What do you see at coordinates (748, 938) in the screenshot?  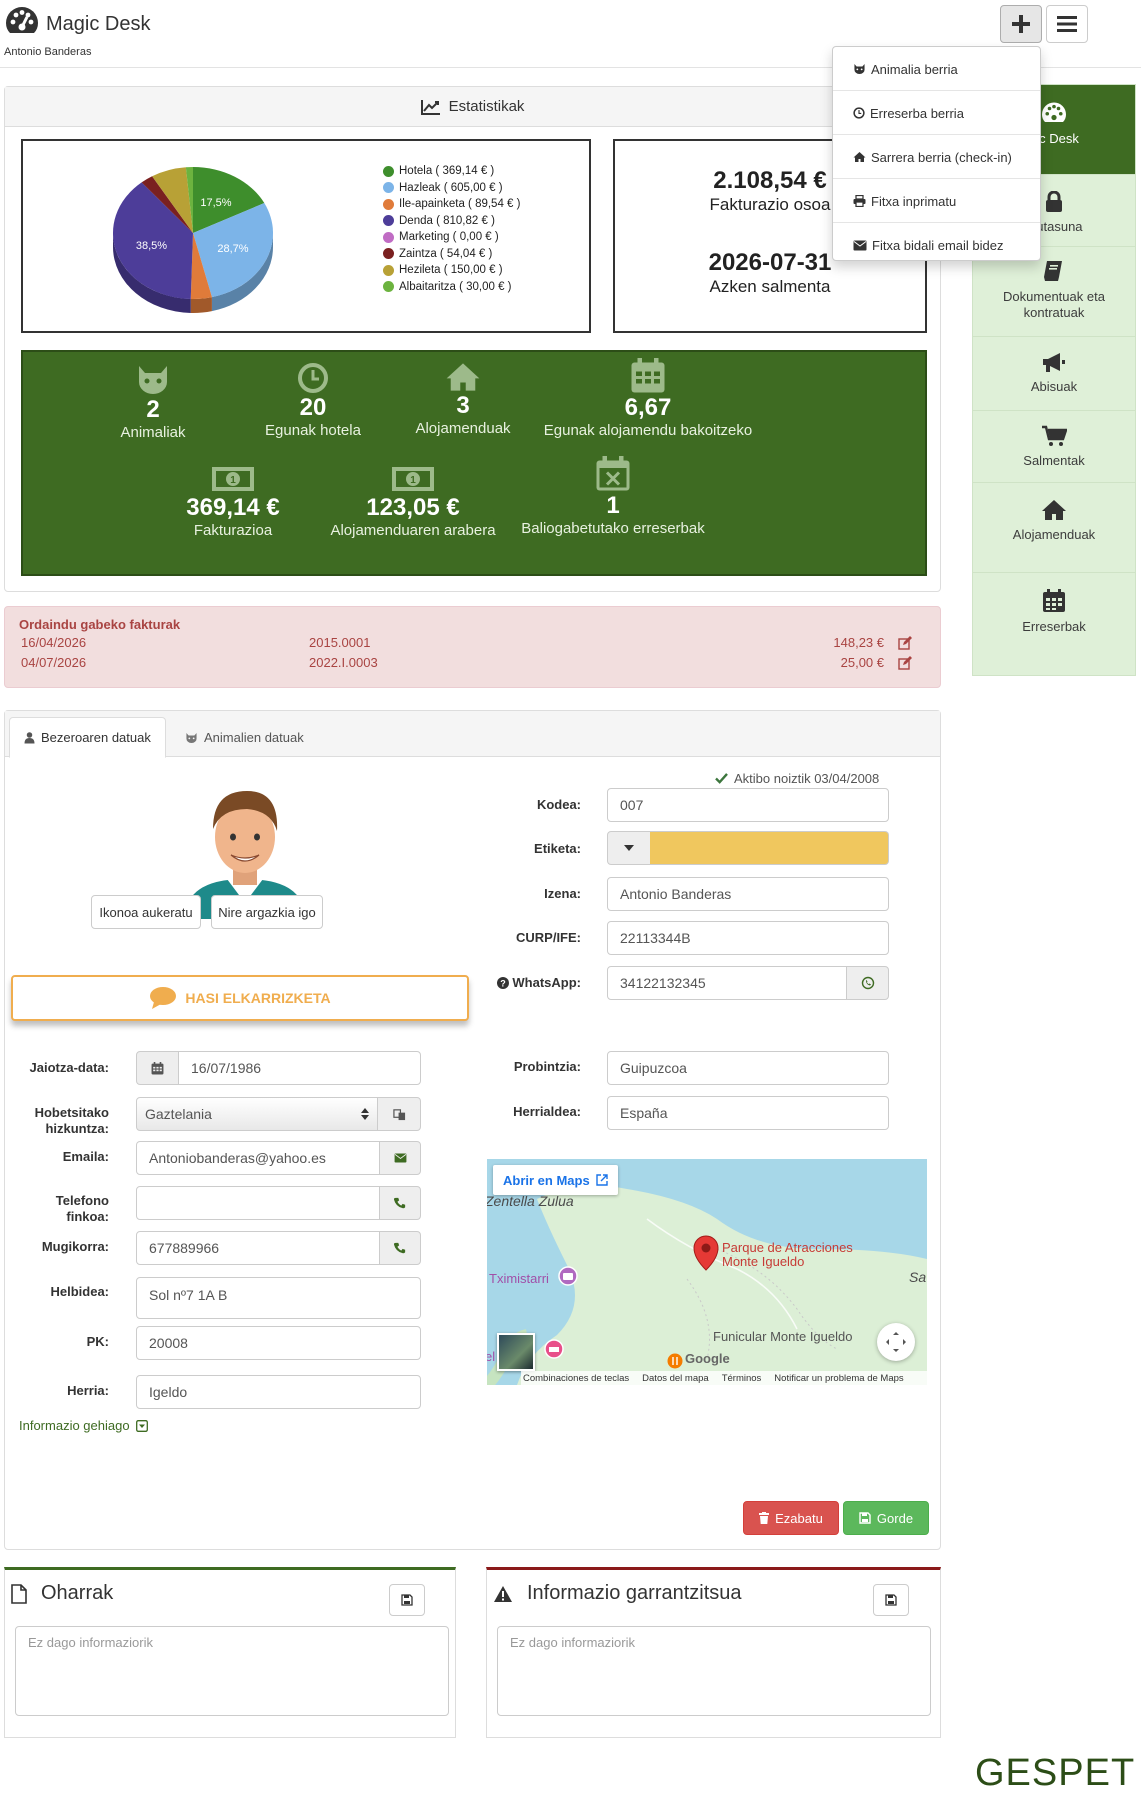 I see `curp-field: 22113344B` at bounding box center [748, 938].